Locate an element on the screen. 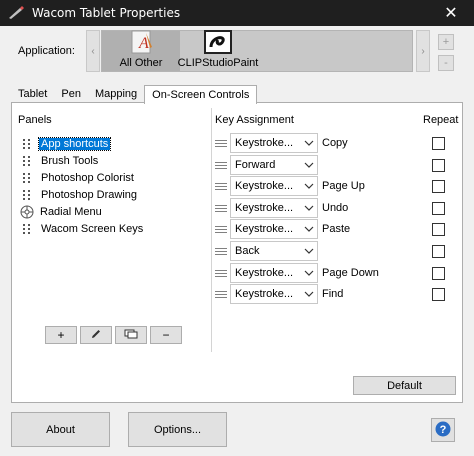 Image resolution: width=474 pixels, height=456 pixels. panel-item-app-shortcuts: App shortcuts is located at coordinates (66, 143).